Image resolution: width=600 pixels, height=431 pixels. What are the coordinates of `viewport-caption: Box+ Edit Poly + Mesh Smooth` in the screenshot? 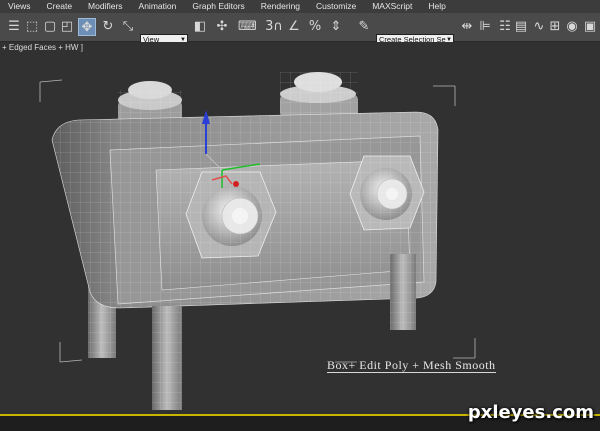 It's located at (411, 365).